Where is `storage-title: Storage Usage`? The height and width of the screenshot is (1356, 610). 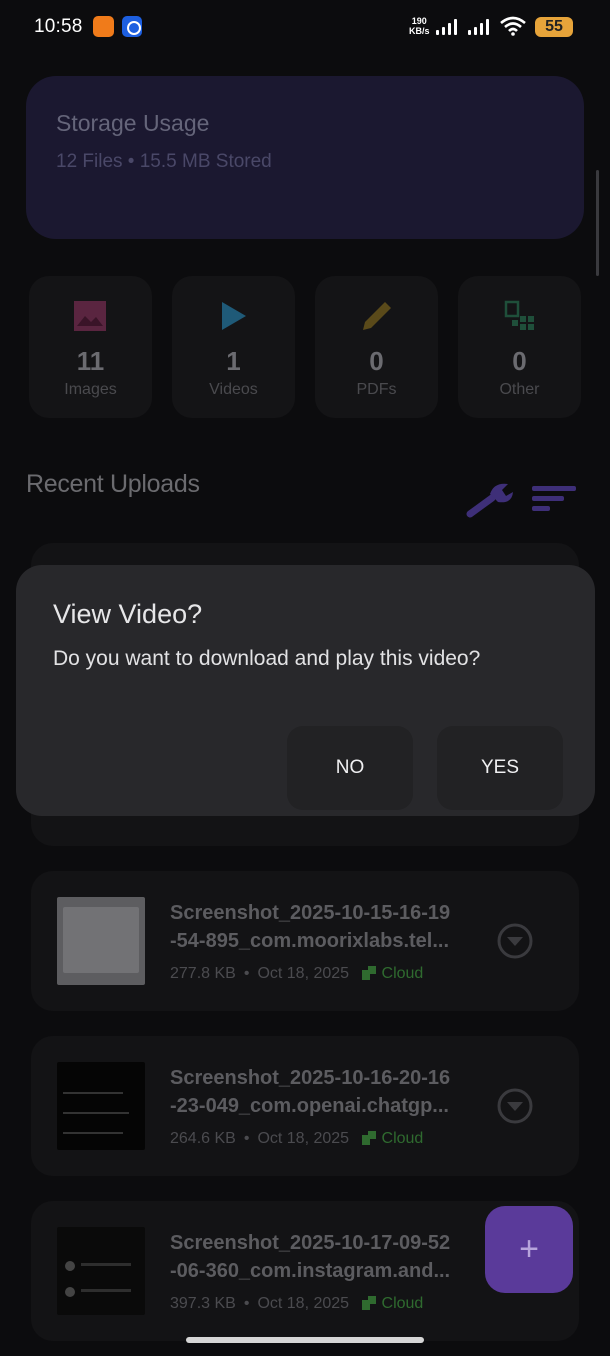 storage-title: Storage Usage is located at coordinates (133, 123).